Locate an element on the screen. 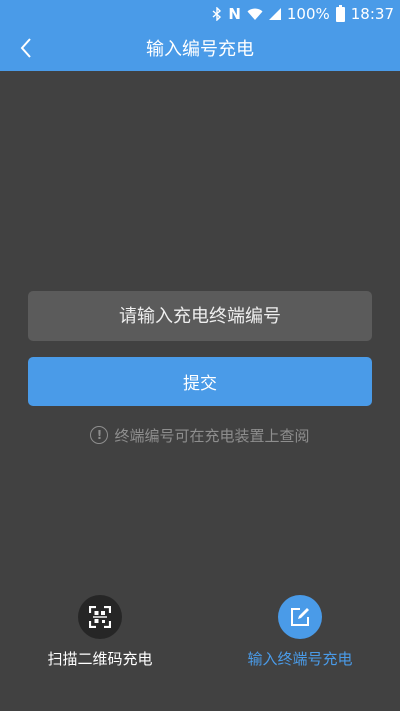 The height and width of the screenshot is (711, 400). battery-icon is located at coordinates (340, 13).